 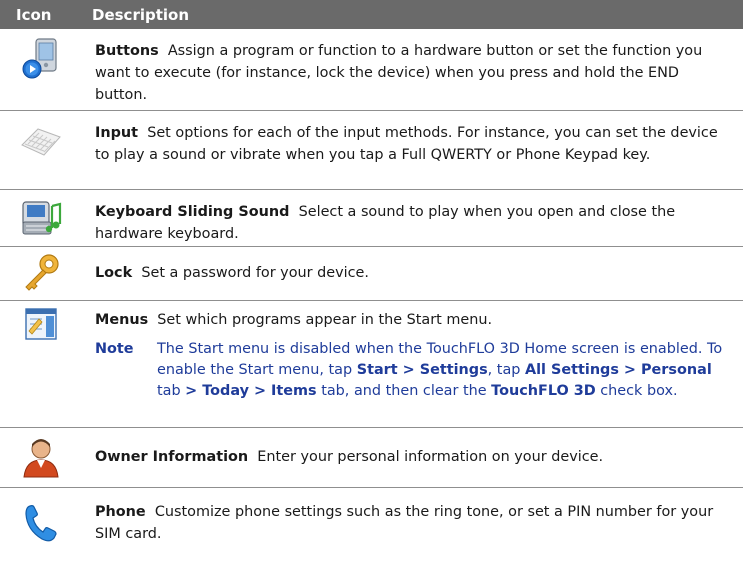 I want to click on row-title: Owner Information, so click(x=172, y=457).